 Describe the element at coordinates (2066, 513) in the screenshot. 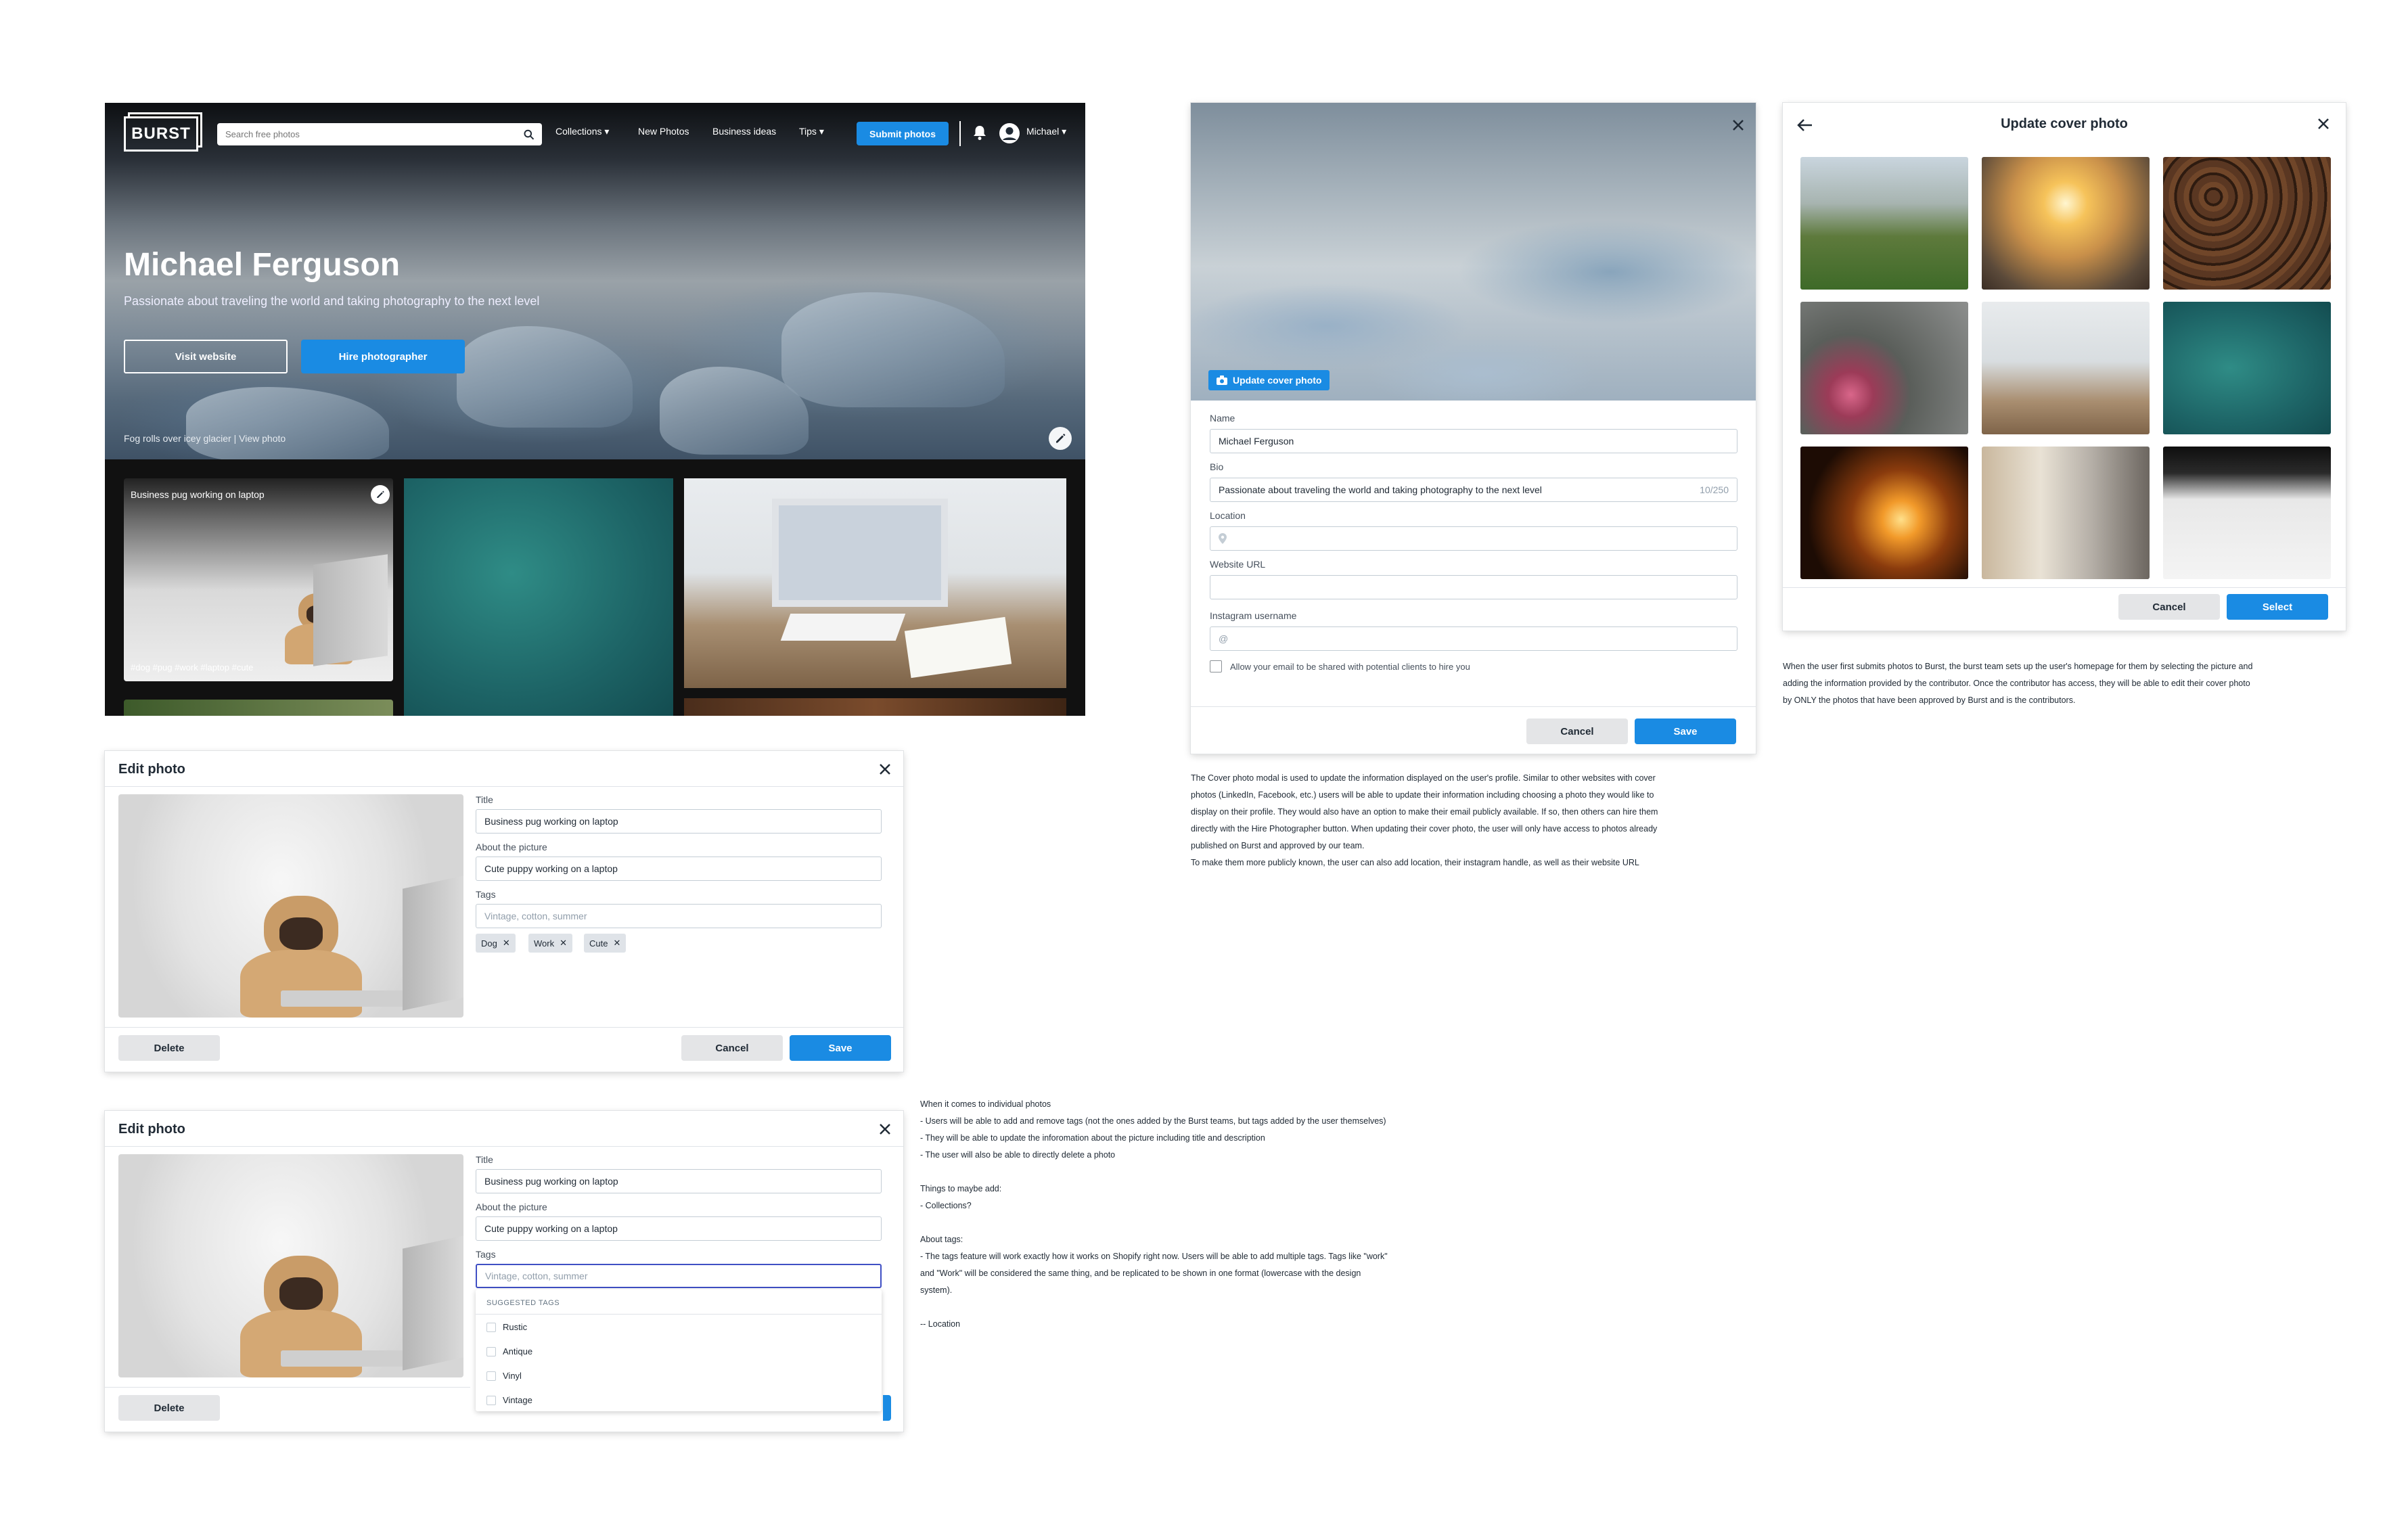

I see `photo-option-phone` at that location.